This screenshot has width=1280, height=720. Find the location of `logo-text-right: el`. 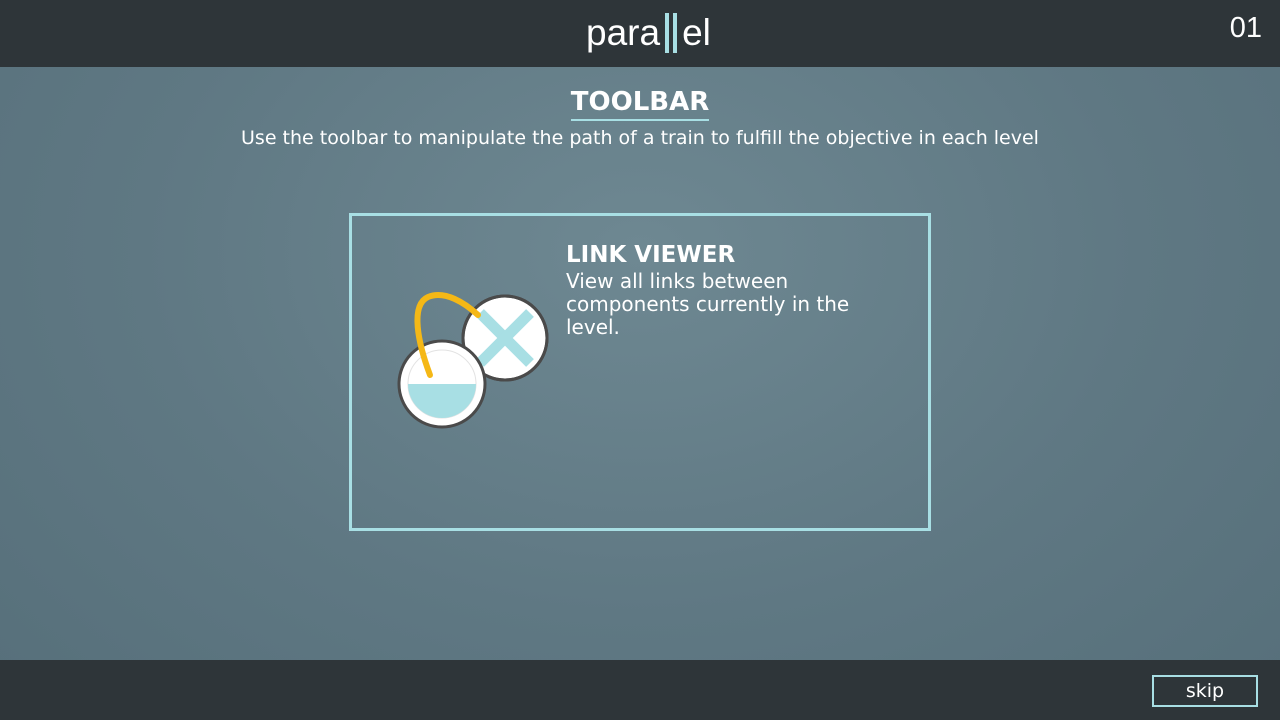

logo-text-right: el is located at coordinates (696, 32).